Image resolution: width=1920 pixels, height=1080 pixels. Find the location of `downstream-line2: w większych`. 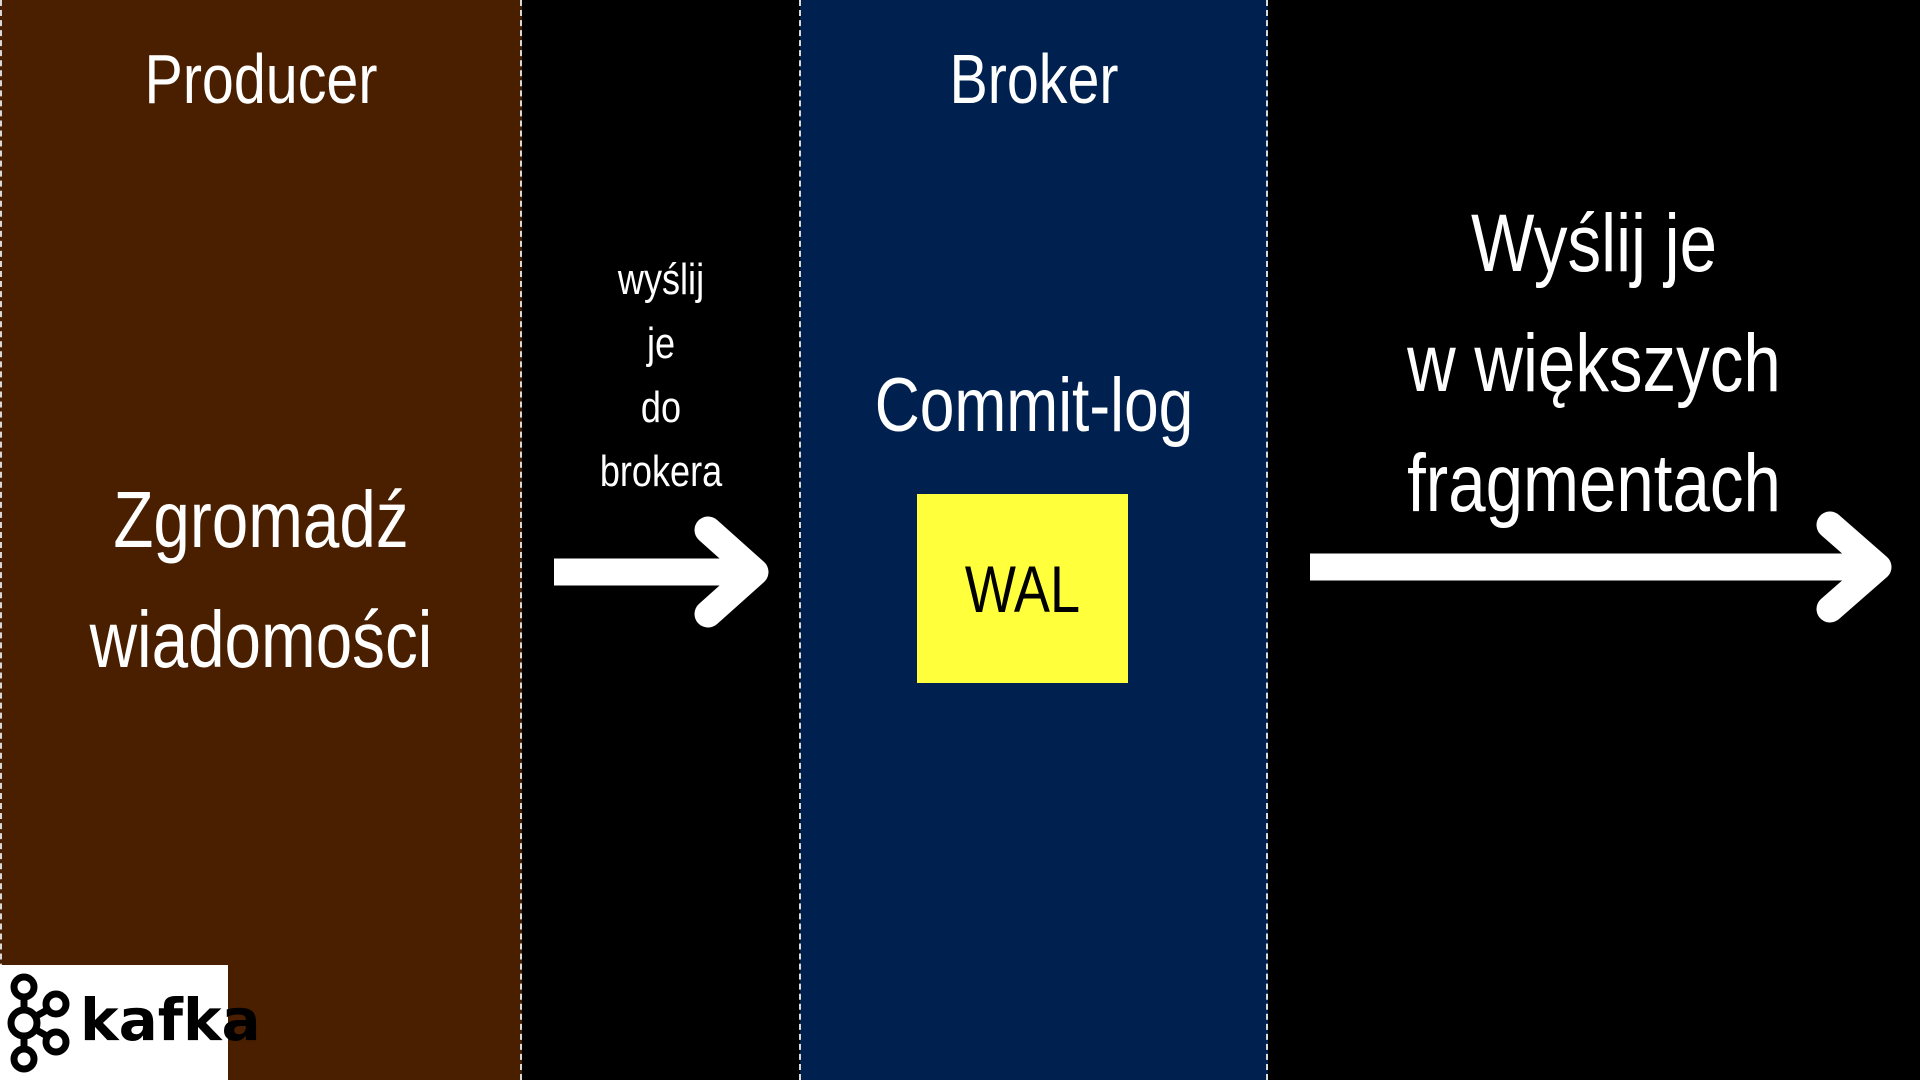

downstream-line2: w większych is located at coordinates (1594, 363).